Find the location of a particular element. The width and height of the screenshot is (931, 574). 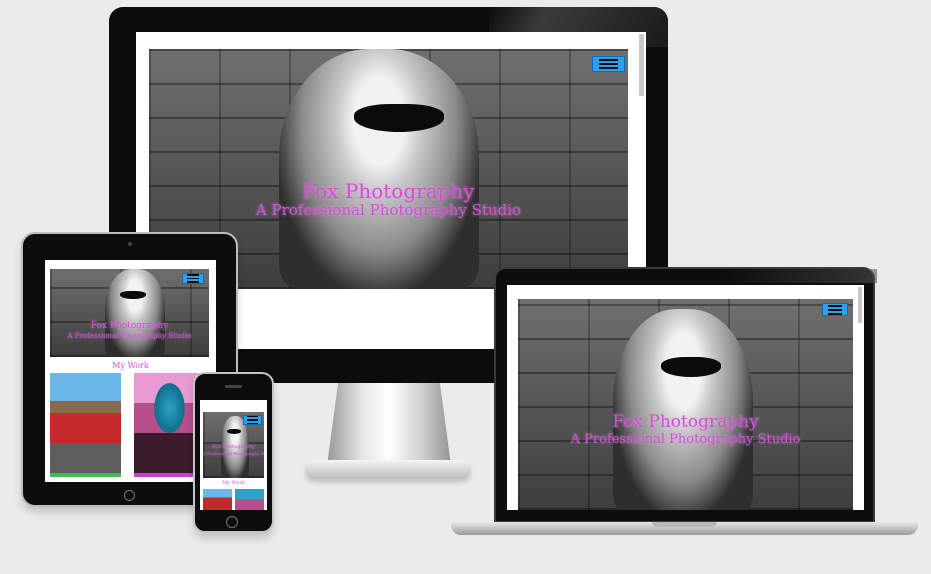

phone-hero-sunglasses is located at coordinates (234, 431).